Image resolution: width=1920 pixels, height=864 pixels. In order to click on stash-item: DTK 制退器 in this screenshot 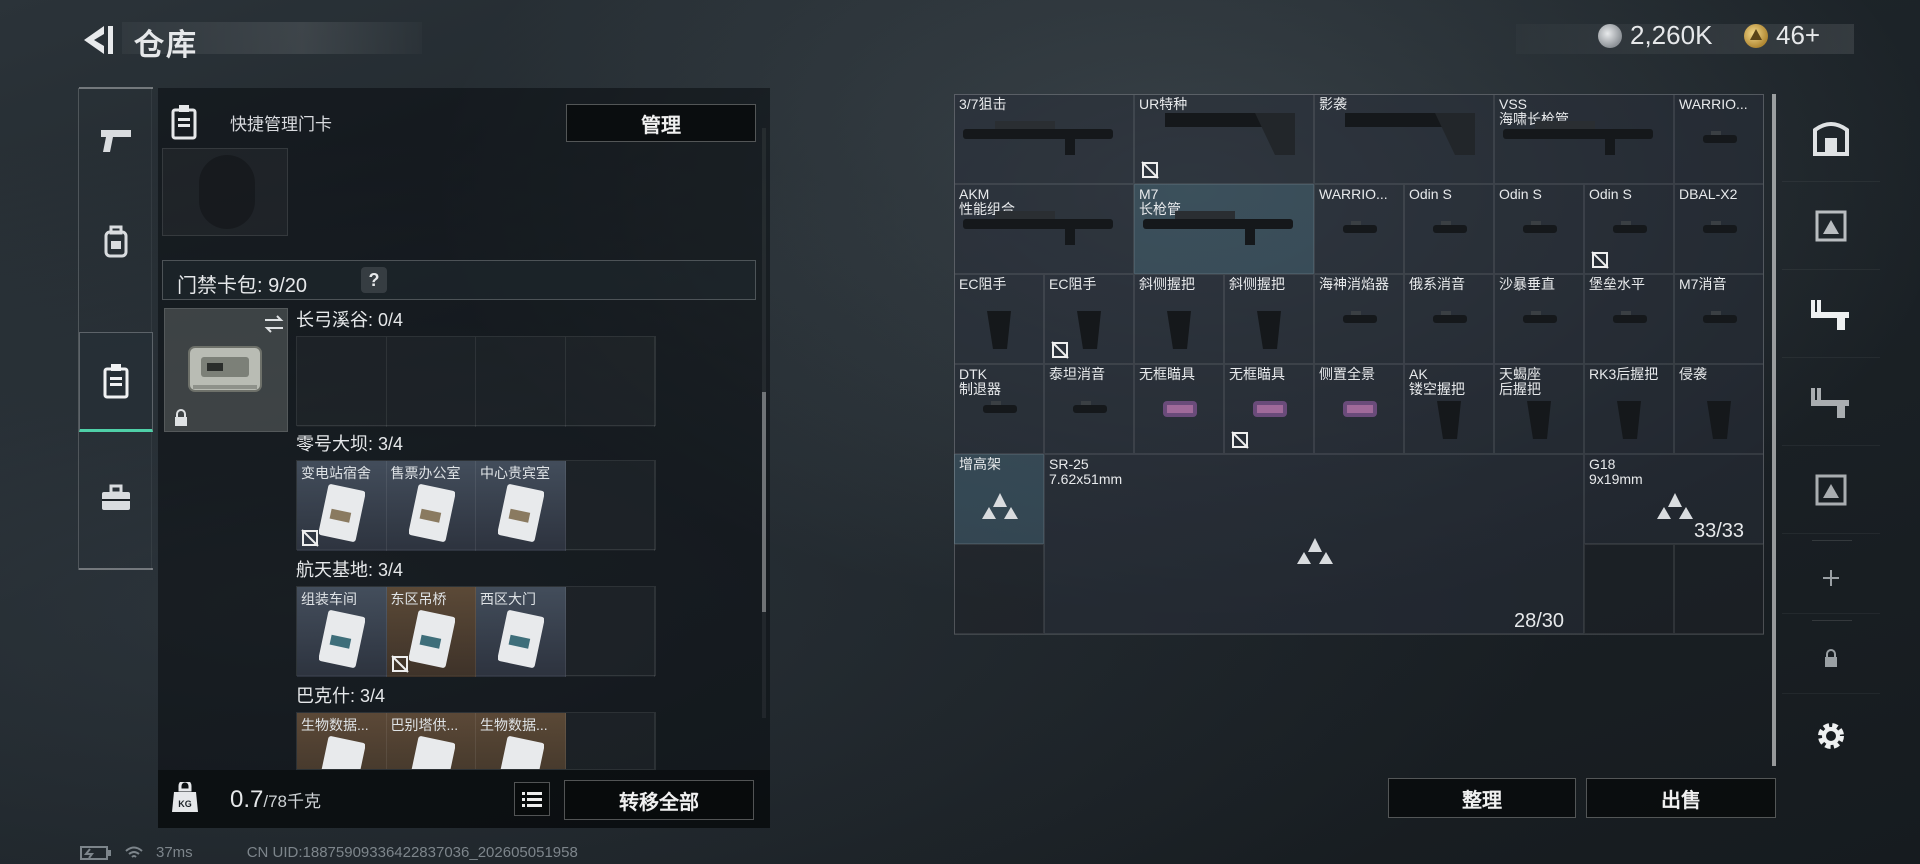, I will do `click(999, 409)`.